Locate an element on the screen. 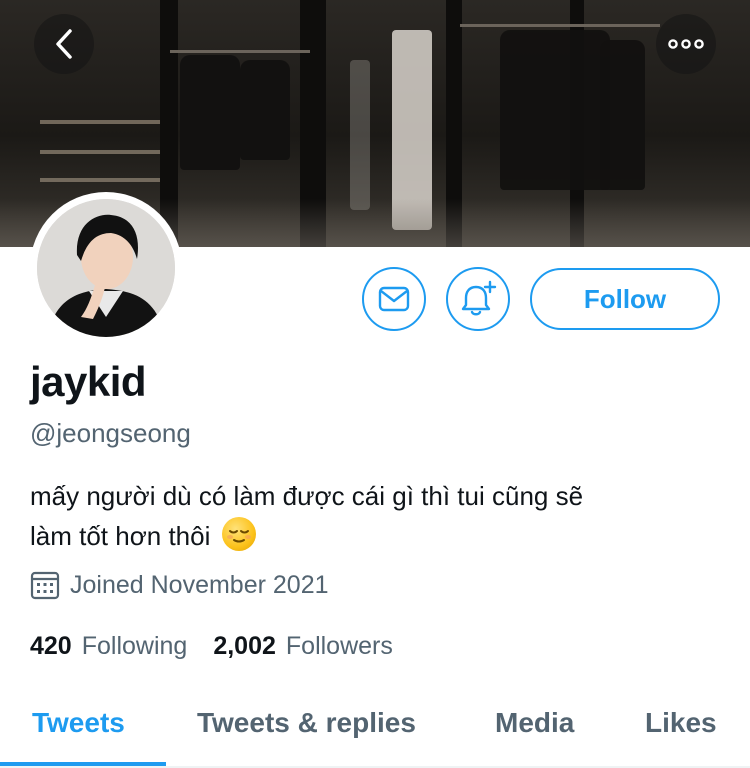 This screenshot has height=768, width=750. message-button is located at coordinates (394, 299).